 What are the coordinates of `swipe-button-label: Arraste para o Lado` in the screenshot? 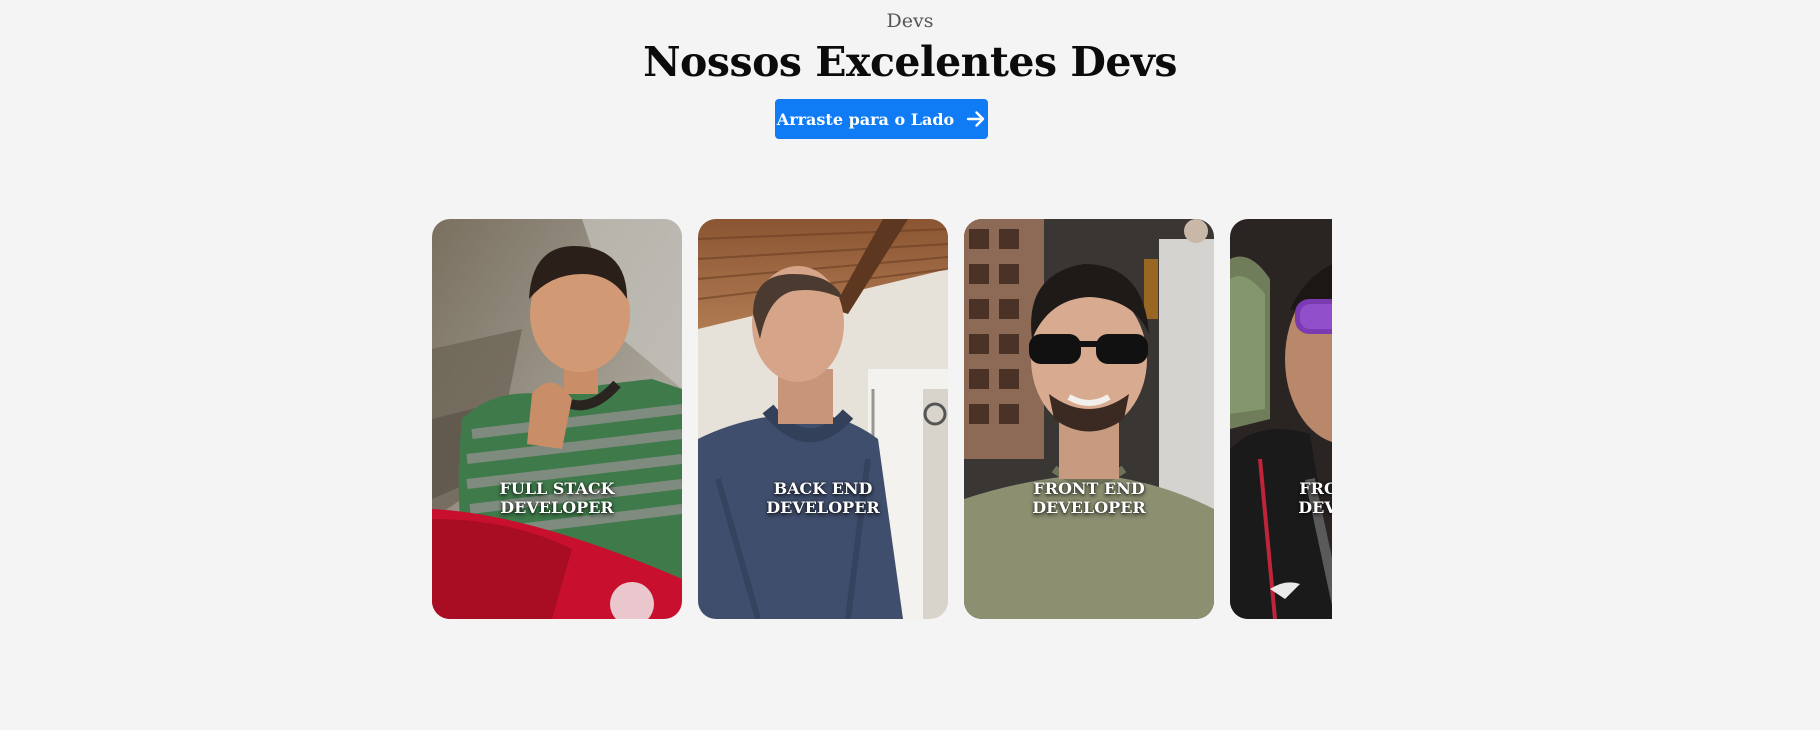 It's located at (865, 119).